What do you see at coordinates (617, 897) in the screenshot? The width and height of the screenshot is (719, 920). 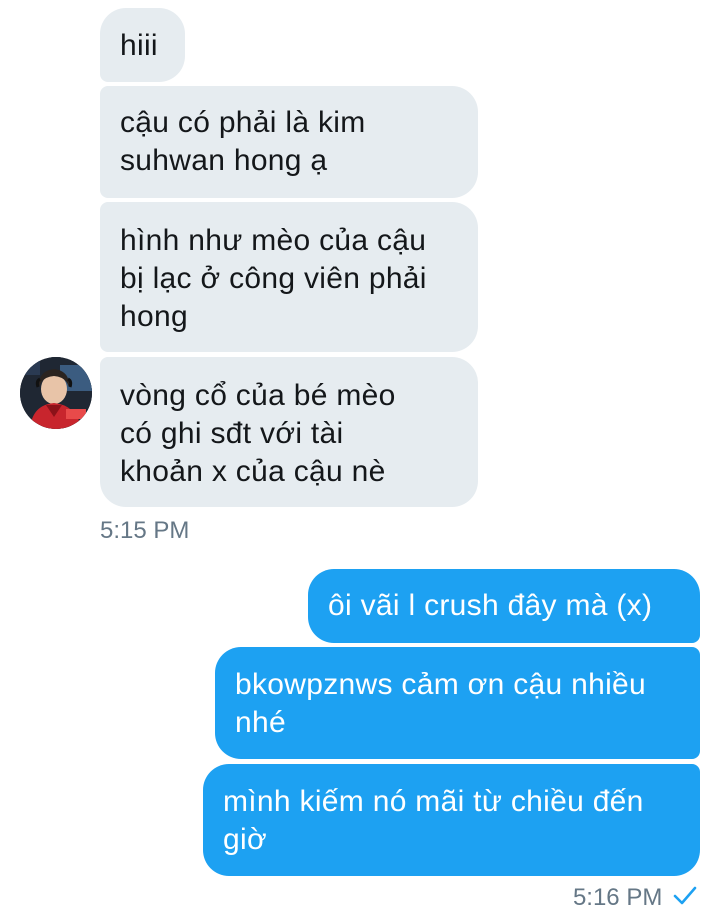 I see `sent-timestamp: 5:16 PM` at bounding box center [617, 897].